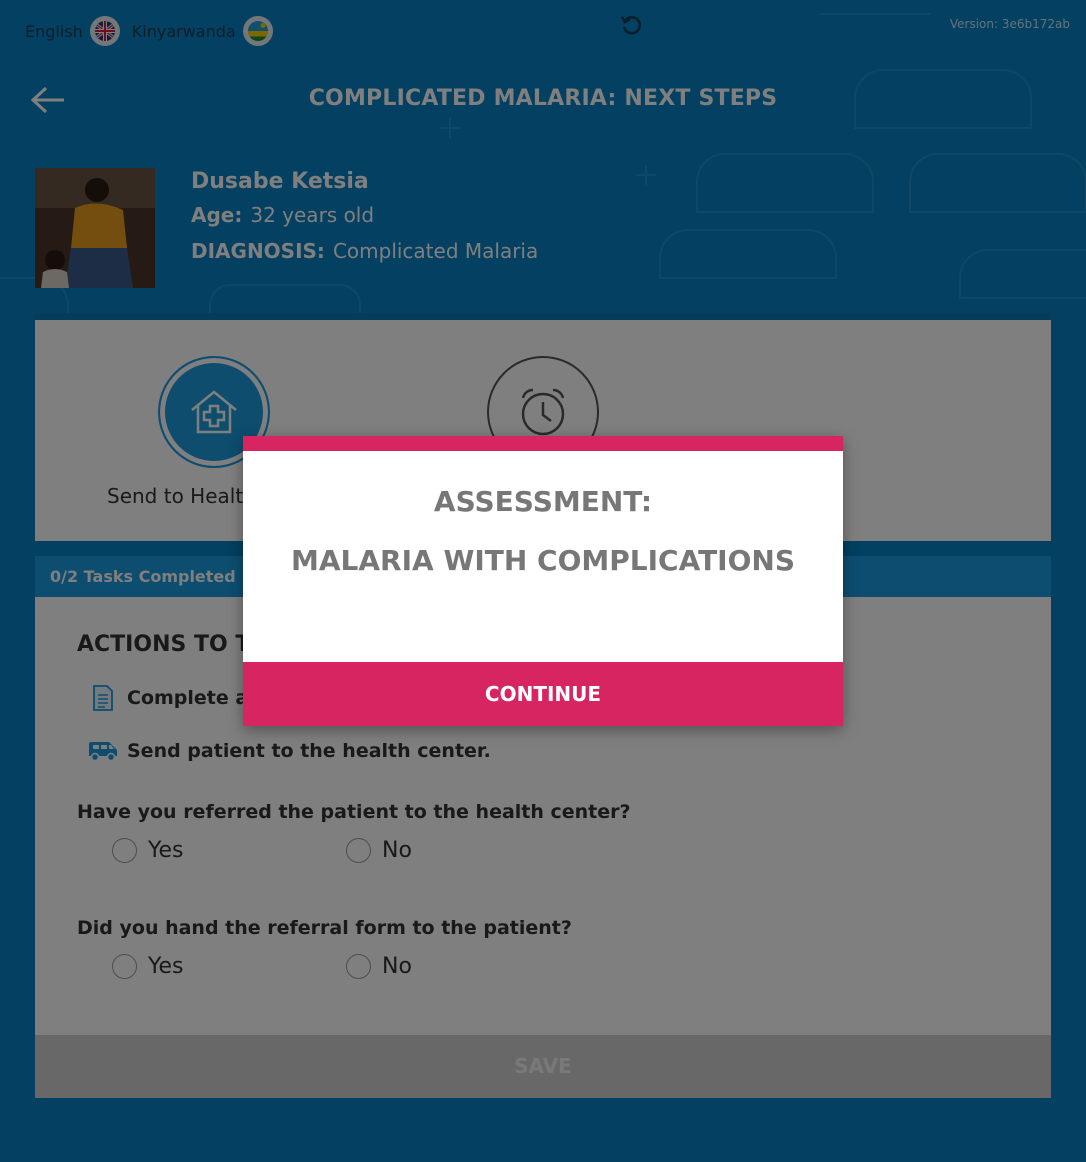 The width and height of the screenshot is (1086, 1162). What do you see at coordinates (543, 501) in the screenshot?
I see `modal-title: ASSESSMENT:` at bounding box center [543, 501].